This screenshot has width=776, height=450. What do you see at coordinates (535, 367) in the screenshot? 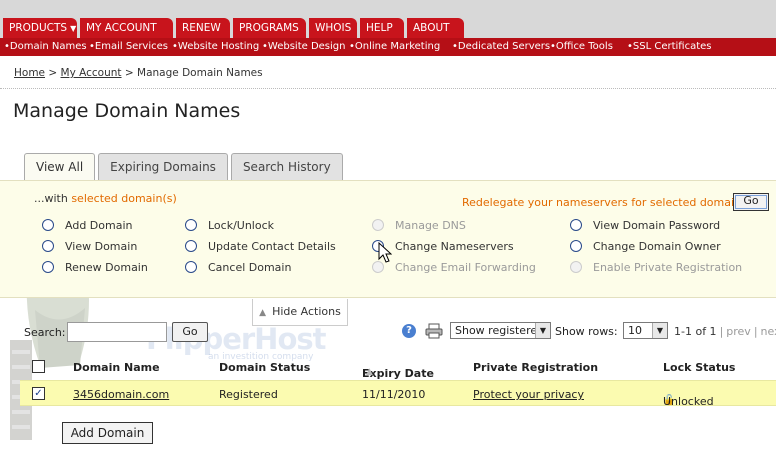
I see `column-header-private-registration: Private Registration` at bounding box center [535, 367].